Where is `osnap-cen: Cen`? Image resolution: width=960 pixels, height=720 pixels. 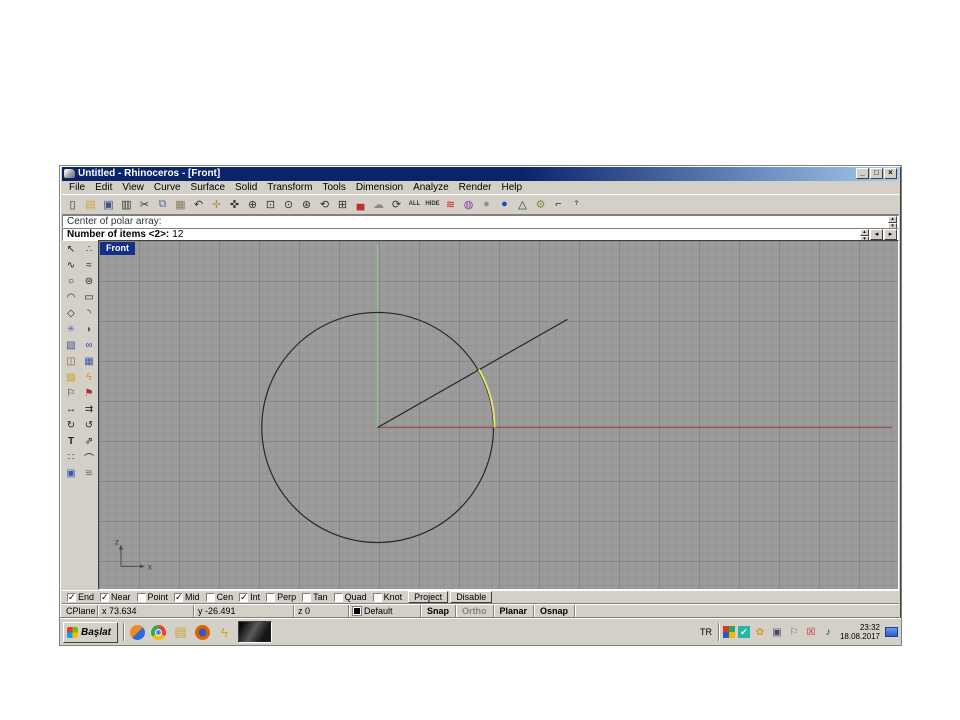 osnap-cen: Cen is located at coordinates (221, 597).